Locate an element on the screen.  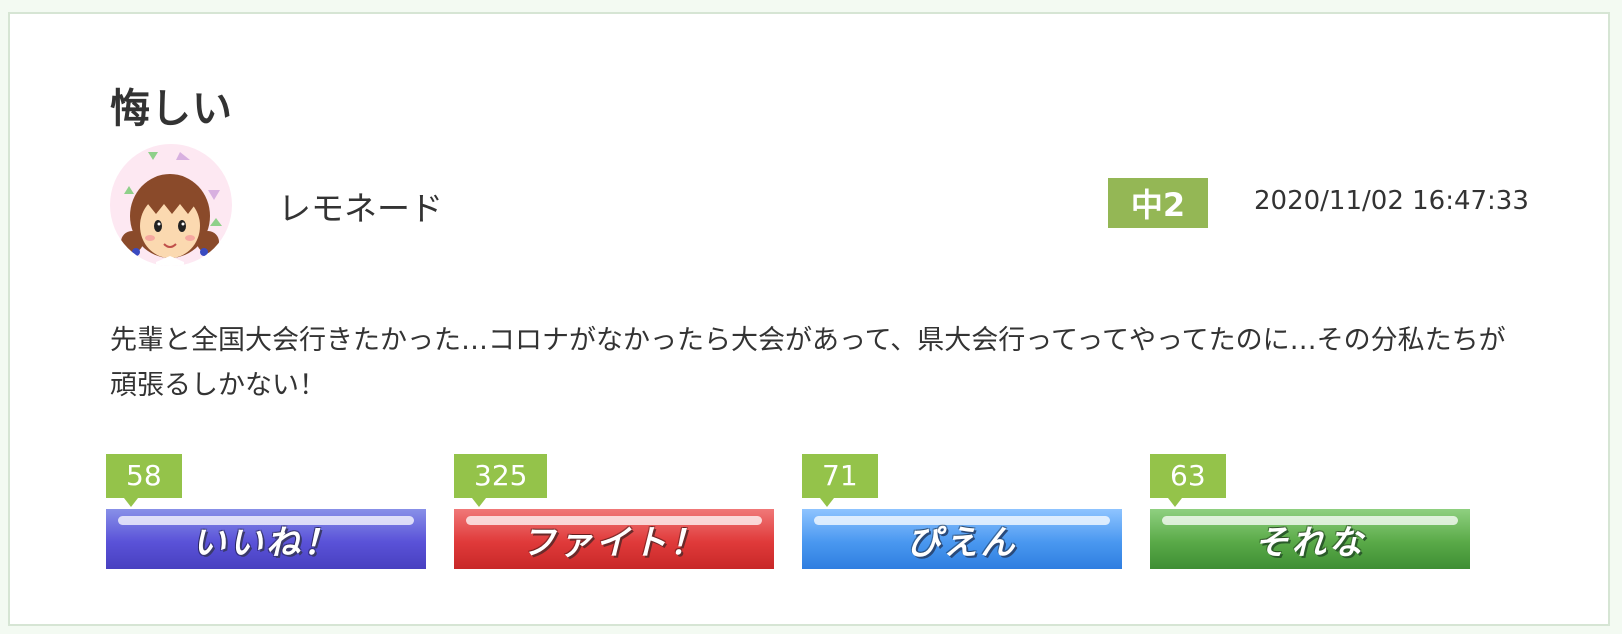
grade-badge: 中2 is located at coordinates (1158, 203).